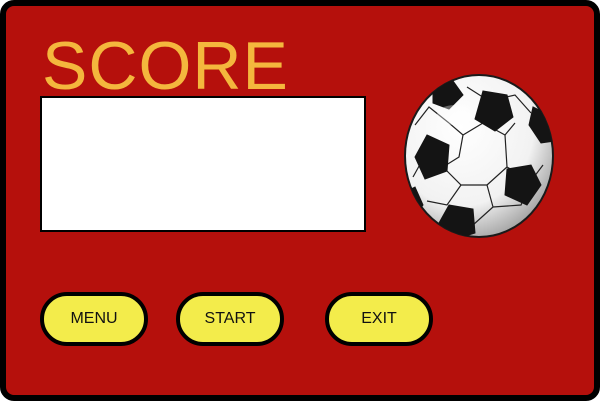  What do you see at coordinates (94, 319) in the screenshot?
I see `menu-button: MENU` at bounding box center [94, 319].